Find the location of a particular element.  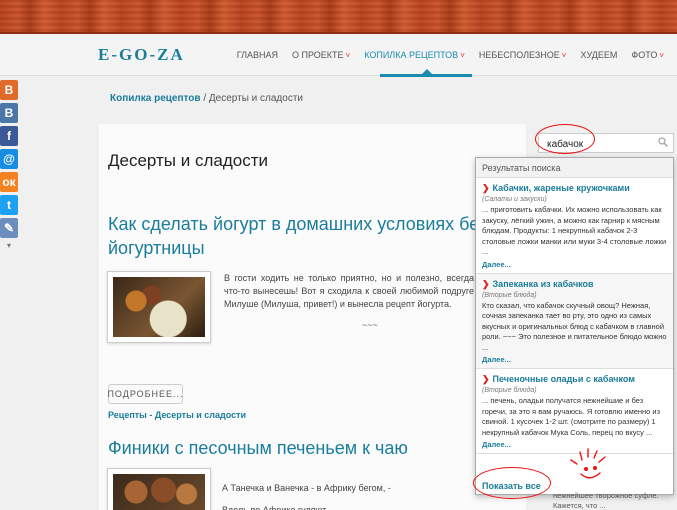

category-link-recipes: Рецепты is located at coordinates (127, 415).